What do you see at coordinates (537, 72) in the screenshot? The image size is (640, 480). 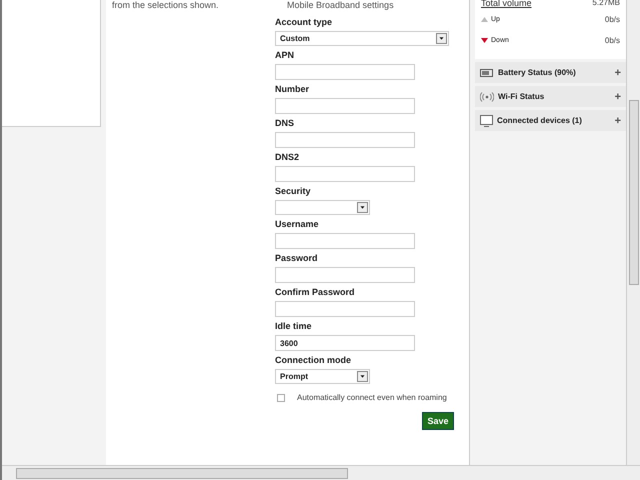 I see `section-title: Battery Status (90%)` at bounding box center [537, 72].